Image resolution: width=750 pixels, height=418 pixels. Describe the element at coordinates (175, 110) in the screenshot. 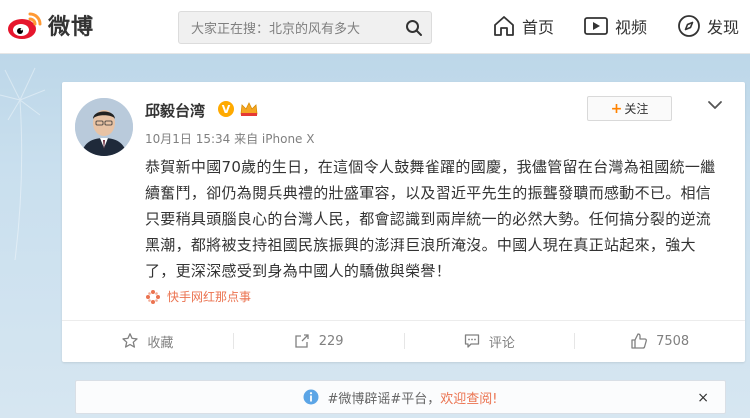

I see `username: 邱毅台湾` at that location.